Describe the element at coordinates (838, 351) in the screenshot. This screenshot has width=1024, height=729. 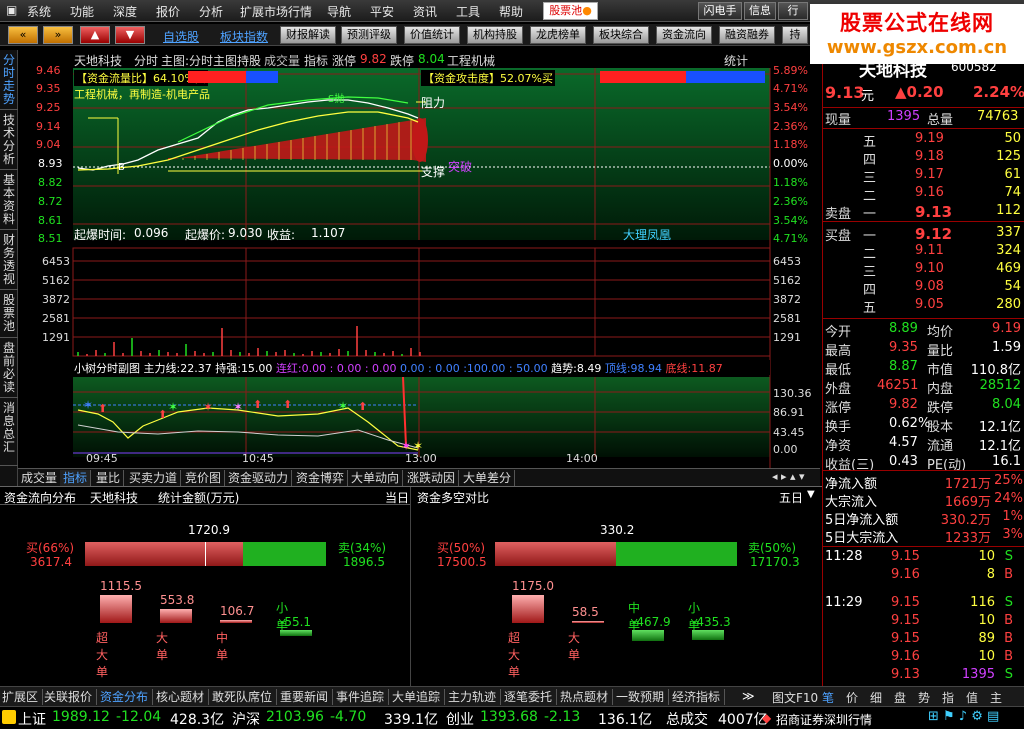
I see `stat-label: 最高` at that location.